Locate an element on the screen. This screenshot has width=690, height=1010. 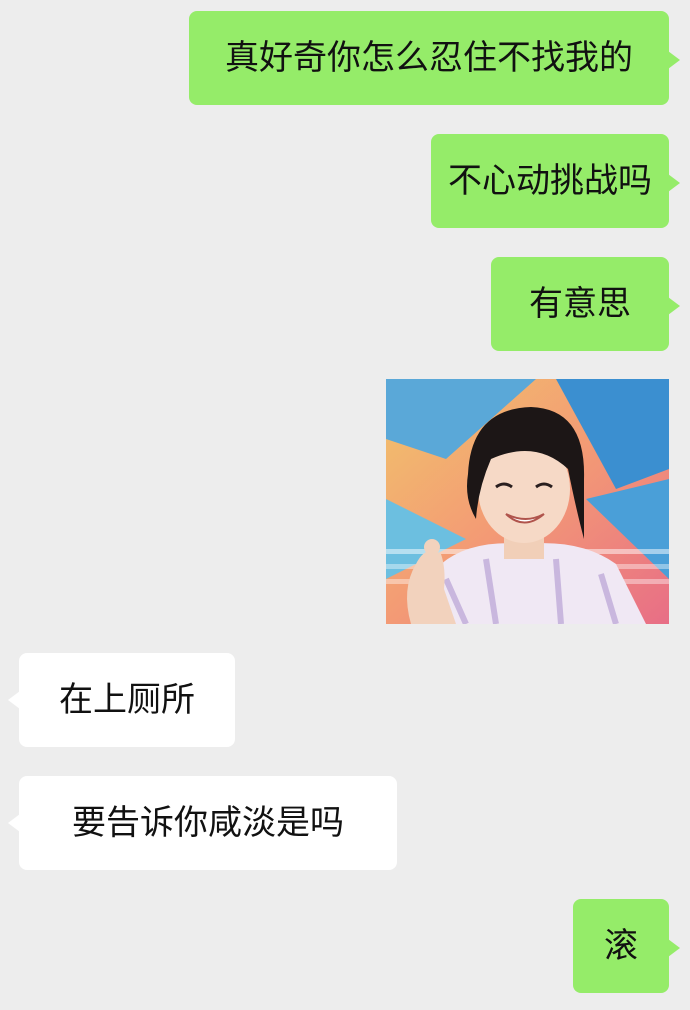
outgoing-message-bubble: 不心动挑战吗 is located at coordinates (555, 181).